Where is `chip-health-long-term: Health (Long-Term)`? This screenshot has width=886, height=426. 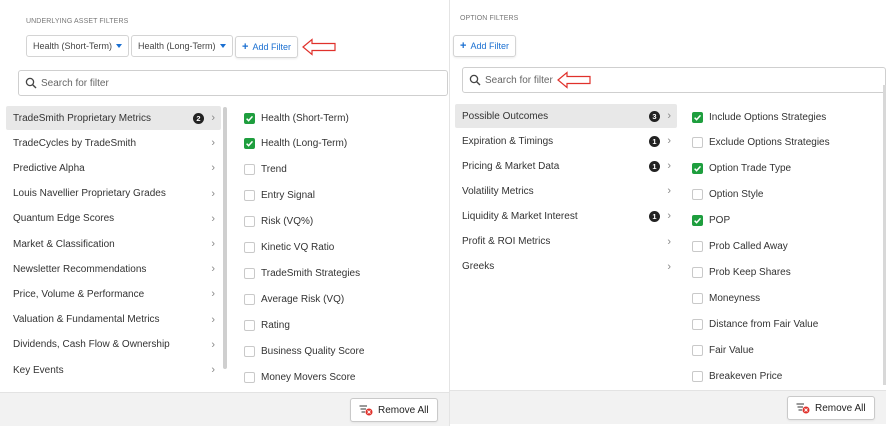
chip-health-long-term: Health (Long-Term) is located at coordinates (182, 46).